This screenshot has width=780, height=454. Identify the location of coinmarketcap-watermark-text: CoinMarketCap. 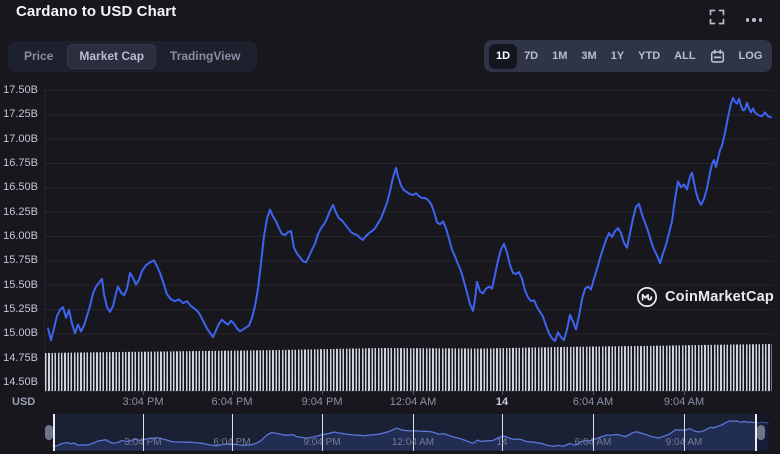
(719, 297).